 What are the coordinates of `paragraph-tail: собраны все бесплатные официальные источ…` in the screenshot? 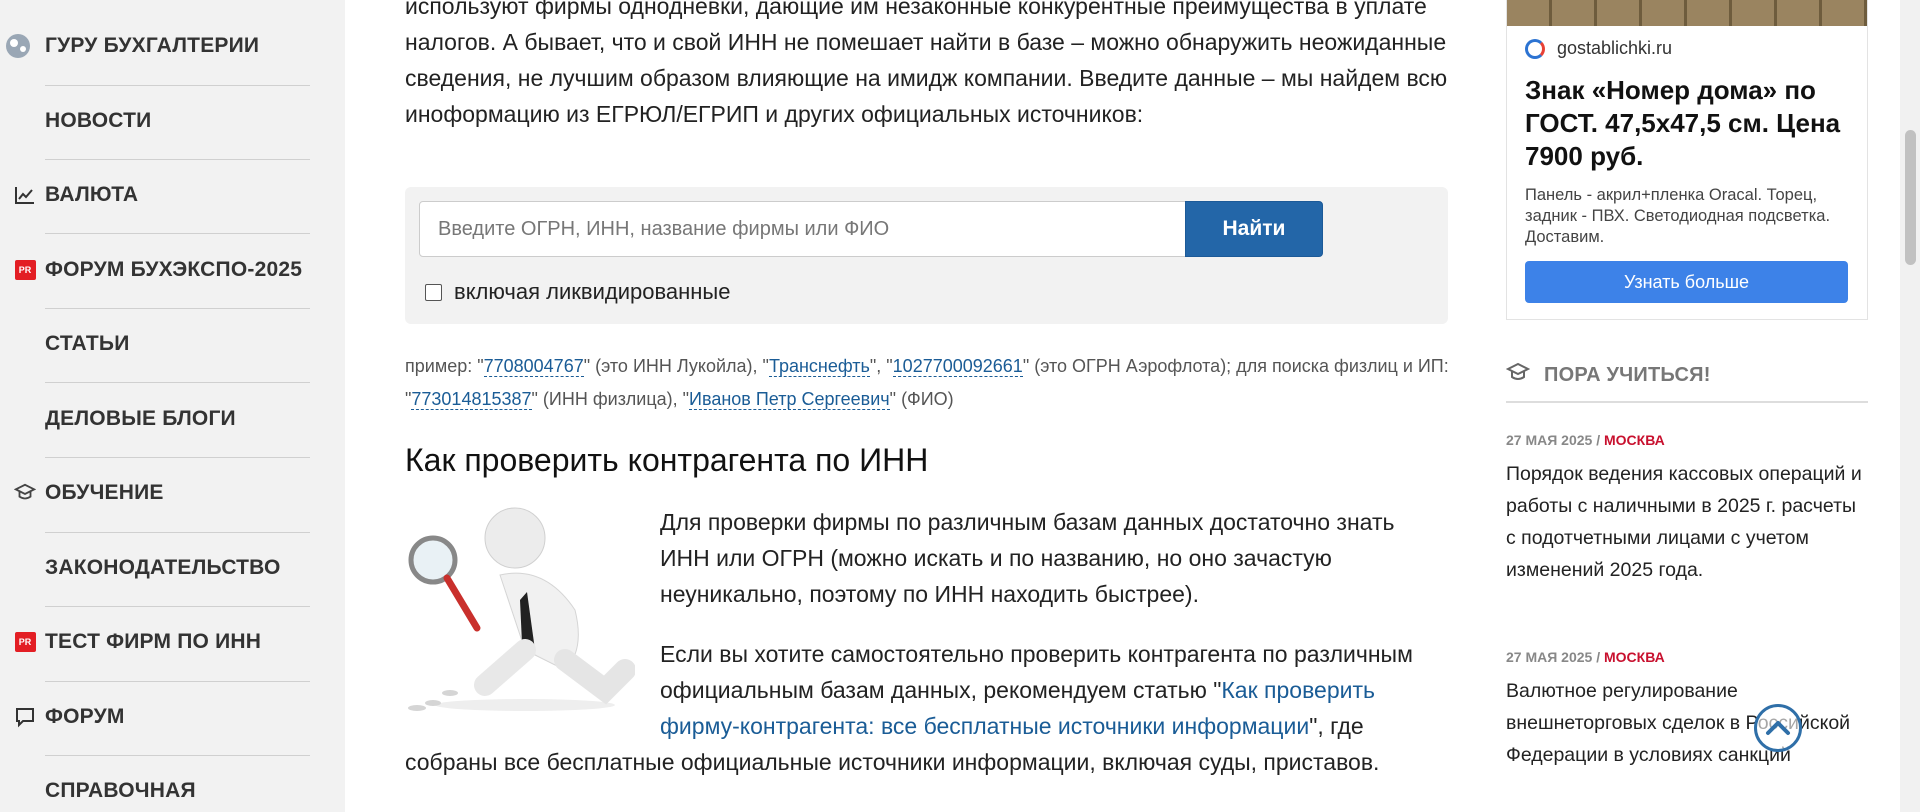 It's located at (892, 762).